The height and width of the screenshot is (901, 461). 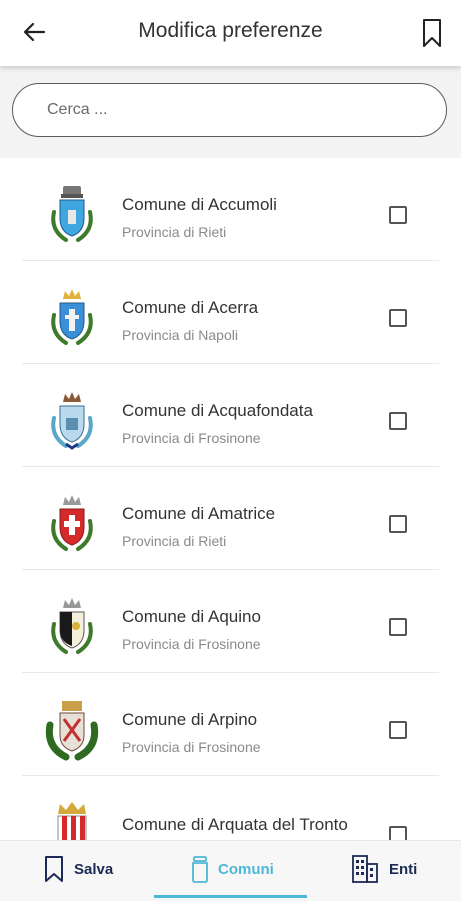 What do you see at coordinates (246, 869) in the screenshot?
I see `tab-label: Comuni` at bounding box center [246, 869].